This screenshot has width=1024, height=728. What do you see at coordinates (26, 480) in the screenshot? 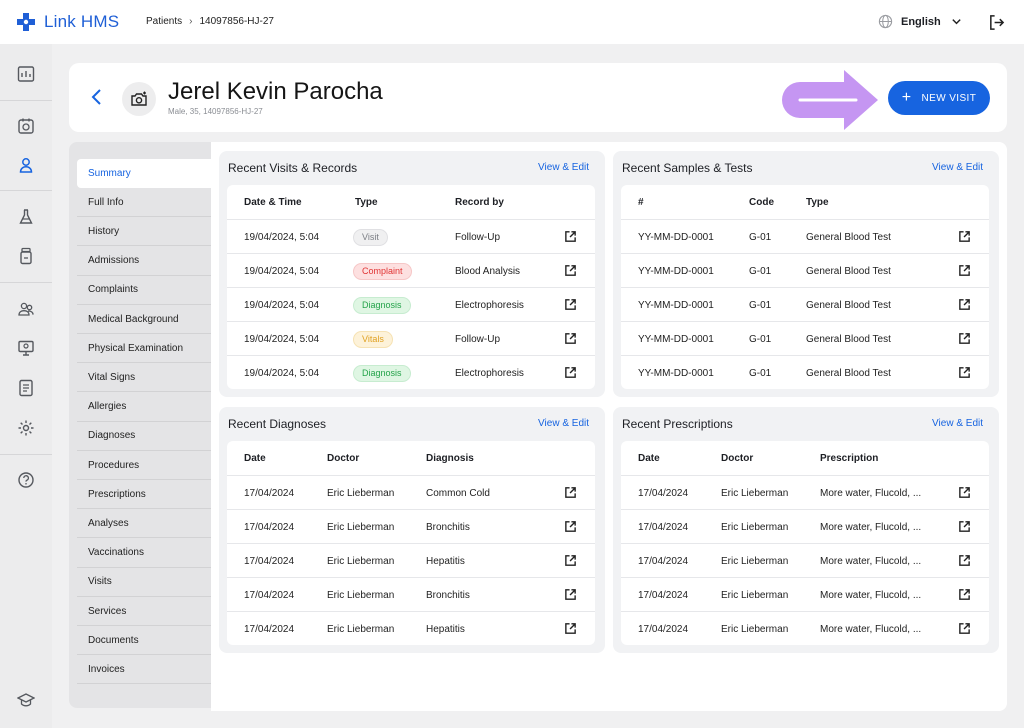
I see `rail-help` at bounding box center [26, 480].